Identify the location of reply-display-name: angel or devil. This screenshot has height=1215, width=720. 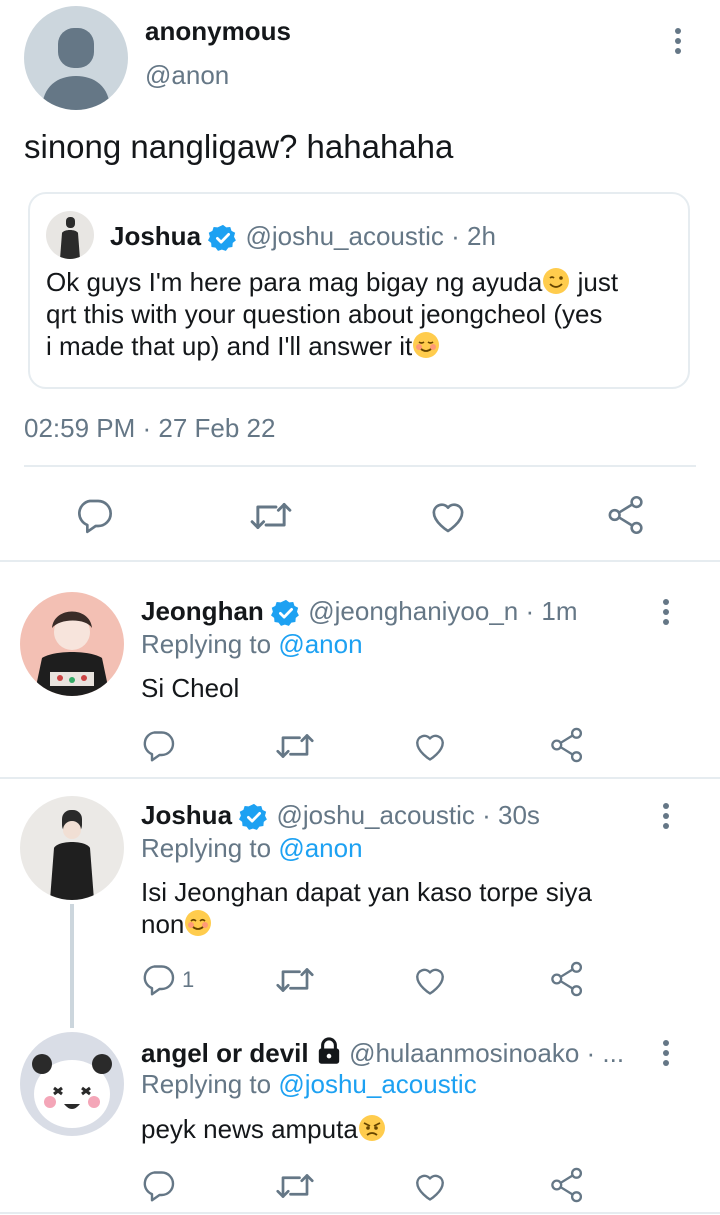
(225, 1053).